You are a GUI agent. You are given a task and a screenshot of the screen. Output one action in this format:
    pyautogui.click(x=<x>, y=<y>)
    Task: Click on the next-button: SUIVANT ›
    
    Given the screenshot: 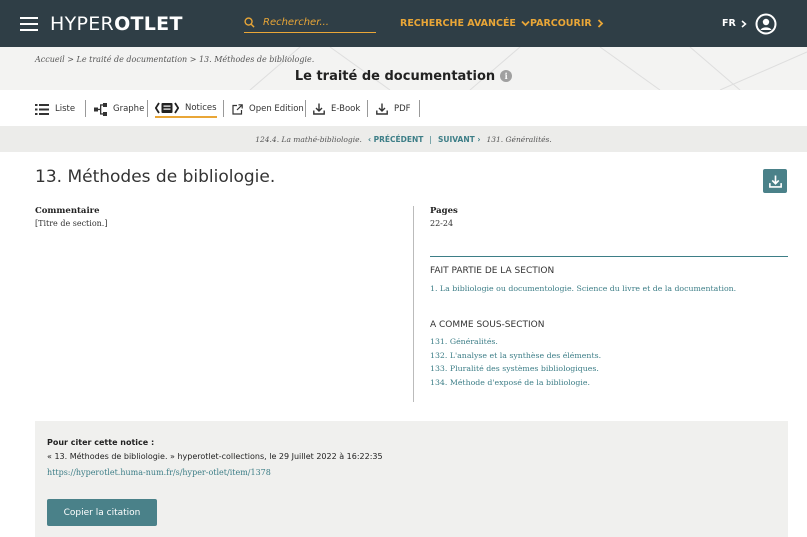 What is the action you would take?
    pyautogui.click(x=459, y=139)
    